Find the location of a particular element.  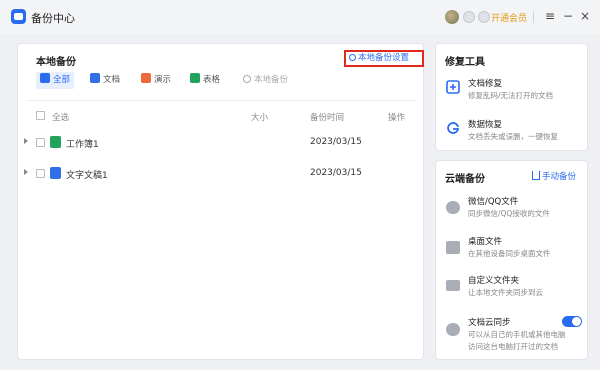

filter-slides: 演示 is located at coordinates (156, 80).